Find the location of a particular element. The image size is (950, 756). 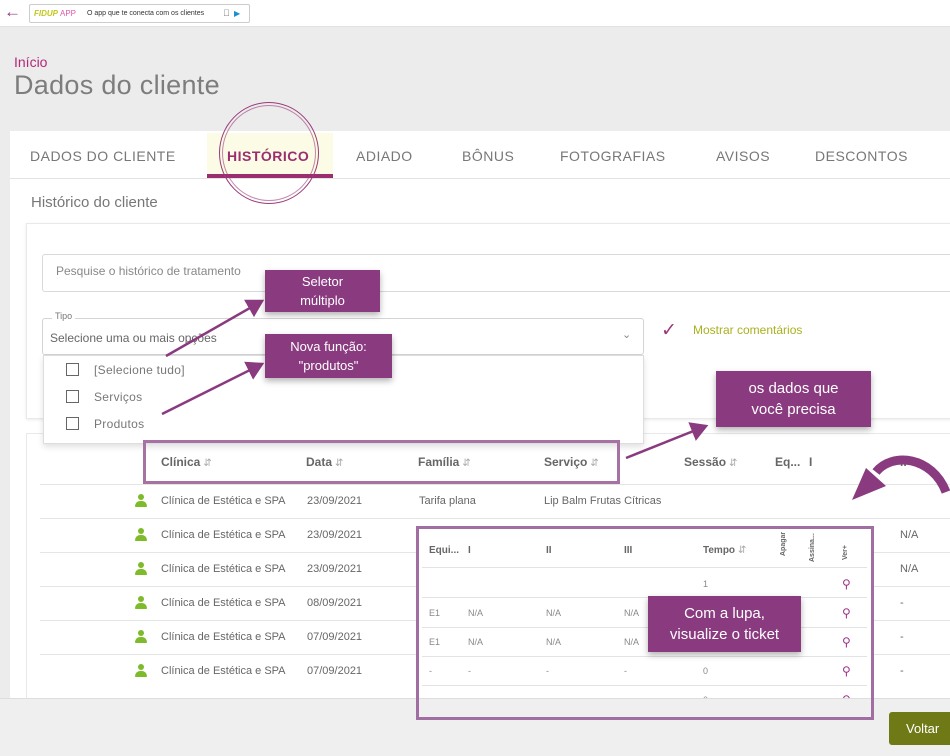

ticket-popup-bottom is located at coordinates (645, 709).